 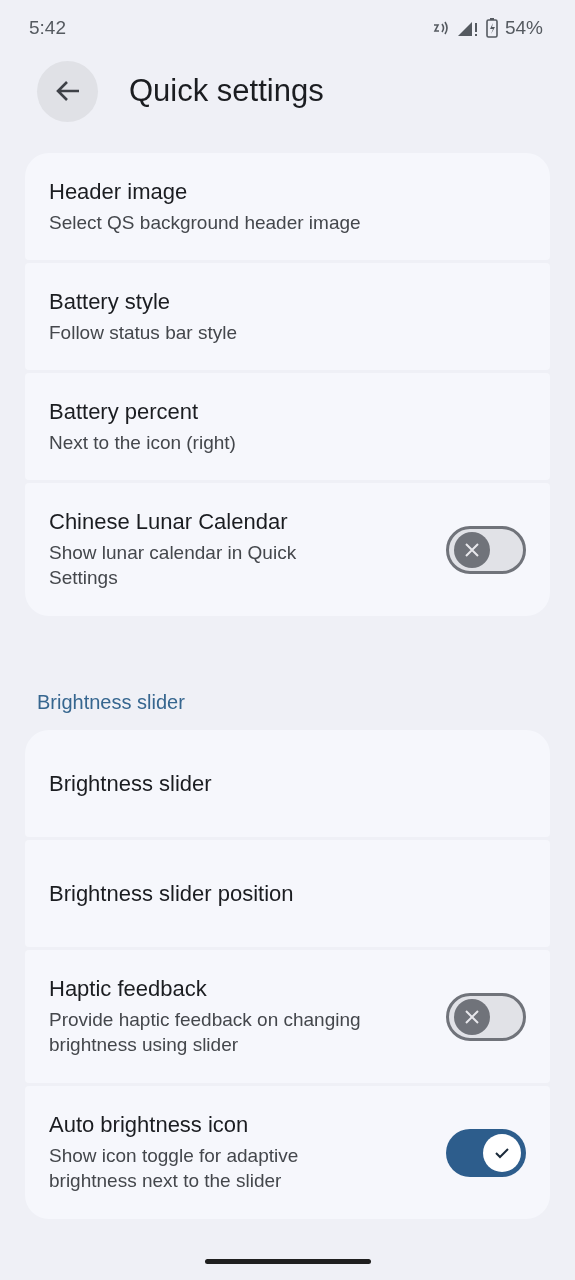 What do you see at coordinates (149, 1125) in the screenshot?
I see `item-title: Auto brightness icon` at bounding box center [149, 1125].